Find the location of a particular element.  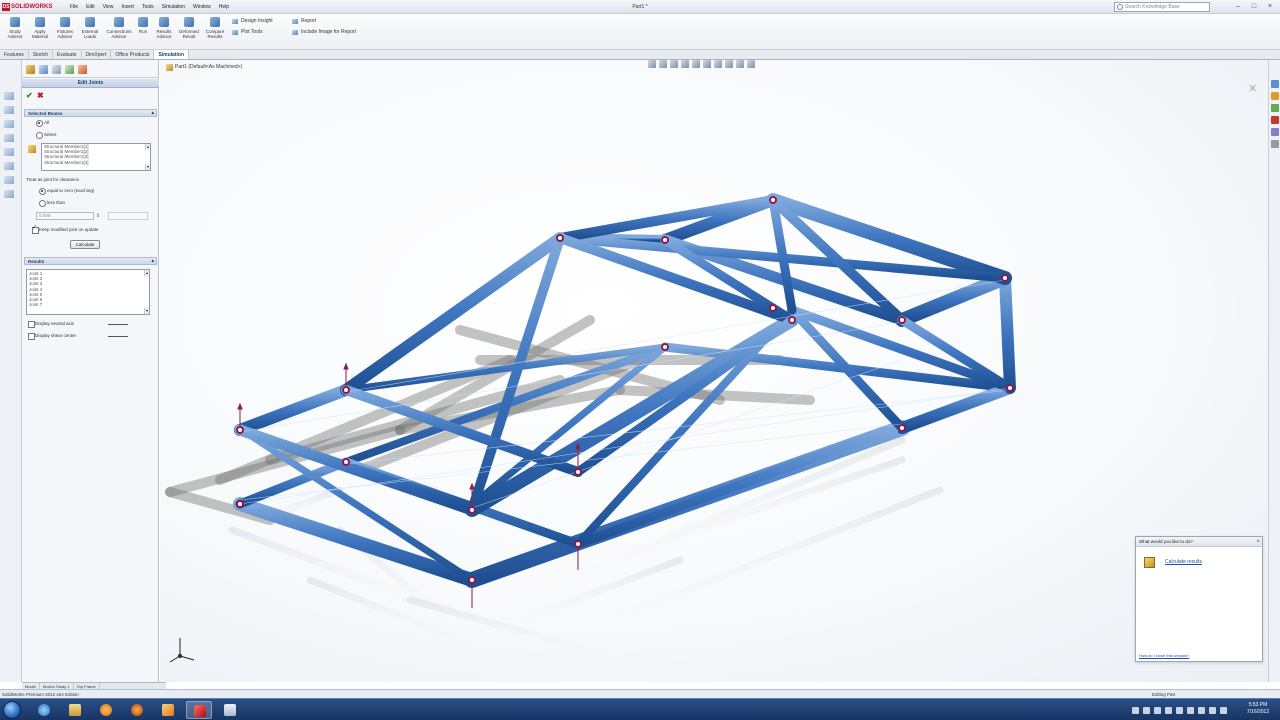

ok-check-icon: ✔ is located at coordinates (29, 96).